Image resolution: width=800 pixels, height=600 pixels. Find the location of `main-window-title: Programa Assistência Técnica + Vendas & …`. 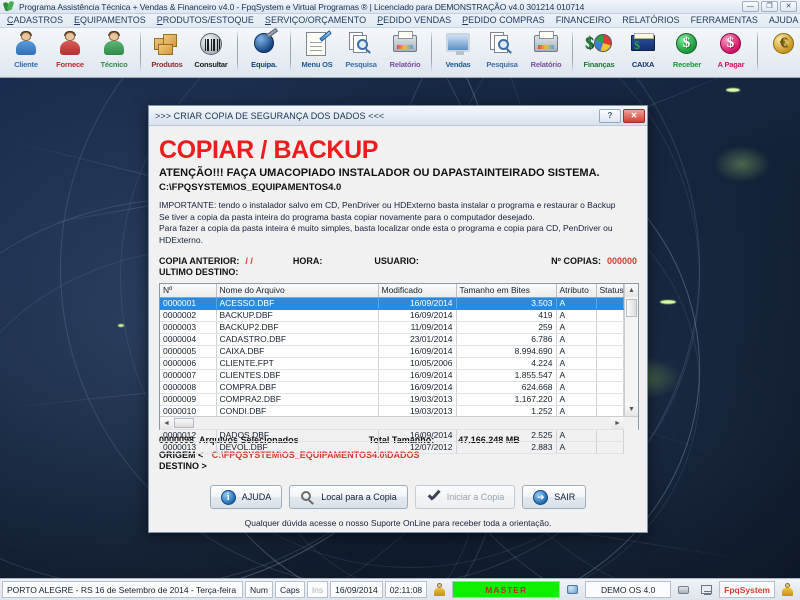

main-window-title: Programa Assistência Técnica + Vendas & … is located at coordinates (302, 6).